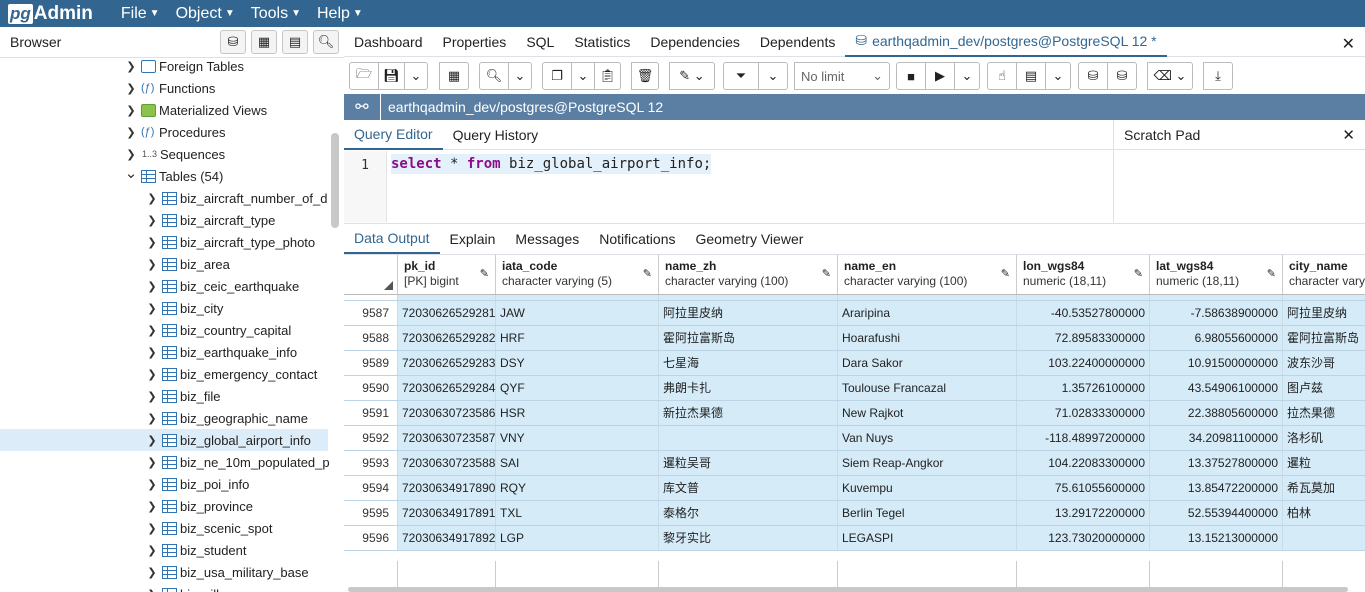 The image size is (1365, 592). Describe the element at coordinates (773, 76) in the screenshot. I see `filter-dropdown-button: ⌄` at that location.